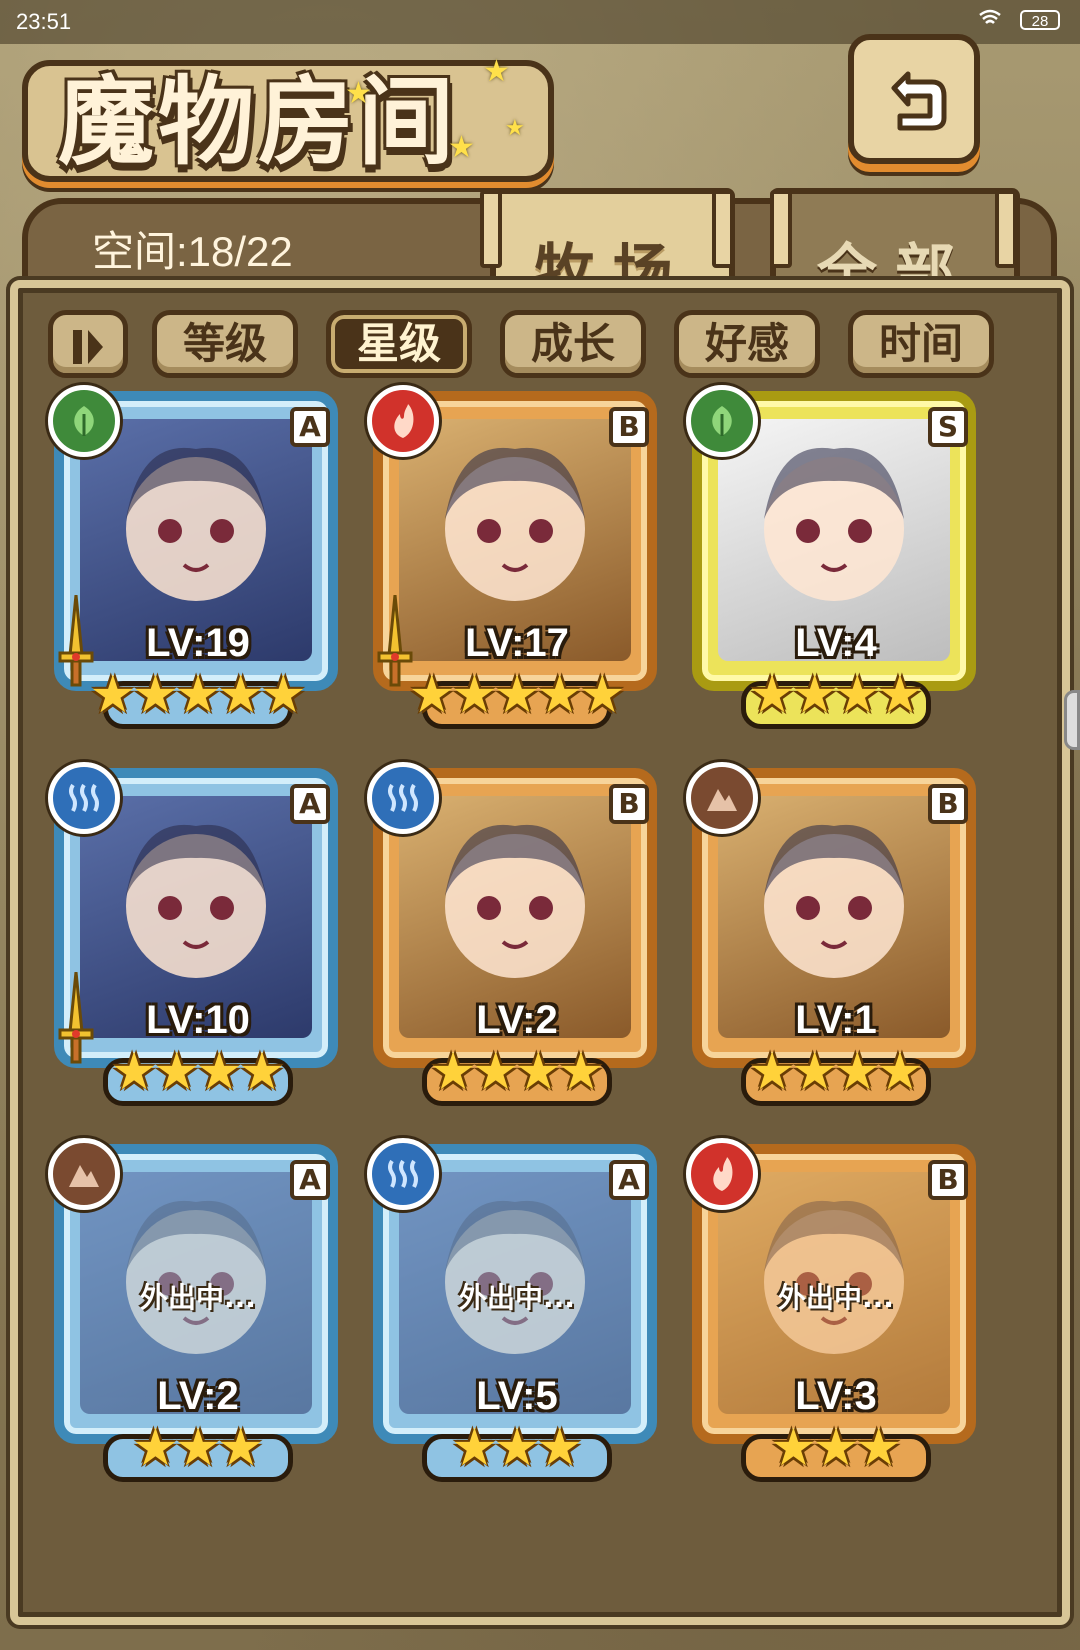 The width and height of the screenshot is (1080, 1650). I want to click on monster-level: LV:17, so click(517, 643).